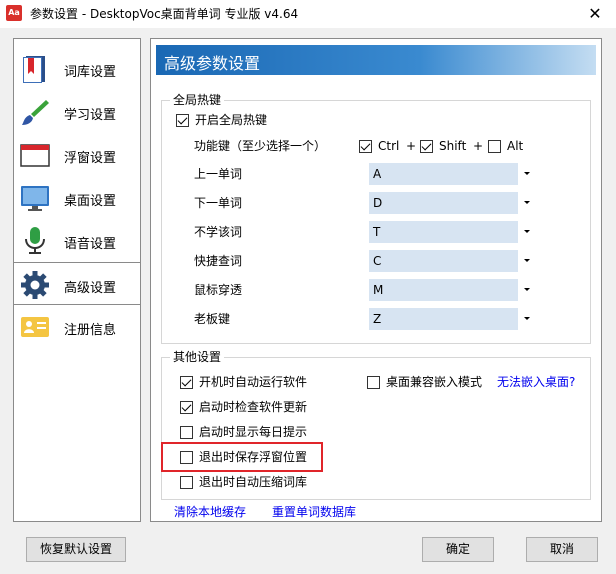  What do you see at coordinates (314, 512) in the screenshot?
I see `reset-database-link: 重置单词数据库` at bounding box center [314, 512].